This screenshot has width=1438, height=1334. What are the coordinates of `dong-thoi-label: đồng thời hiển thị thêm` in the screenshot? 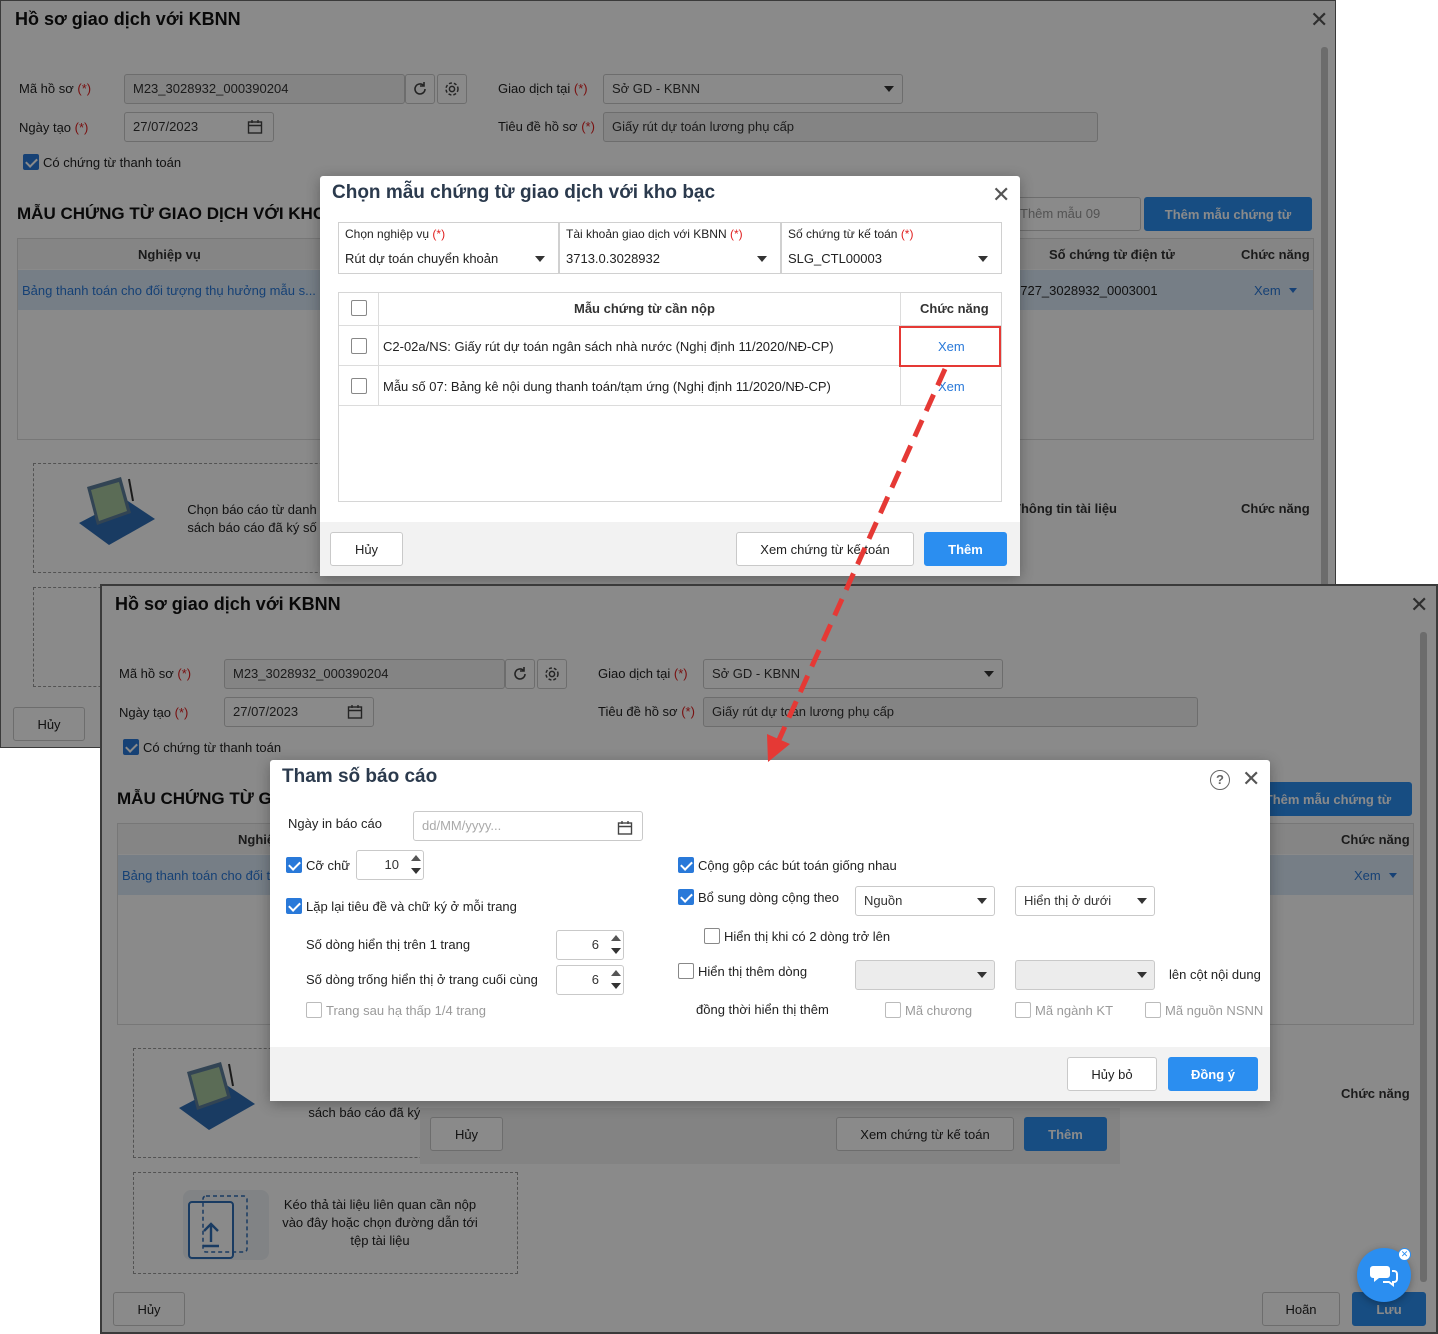 It's located at (762, 1009).